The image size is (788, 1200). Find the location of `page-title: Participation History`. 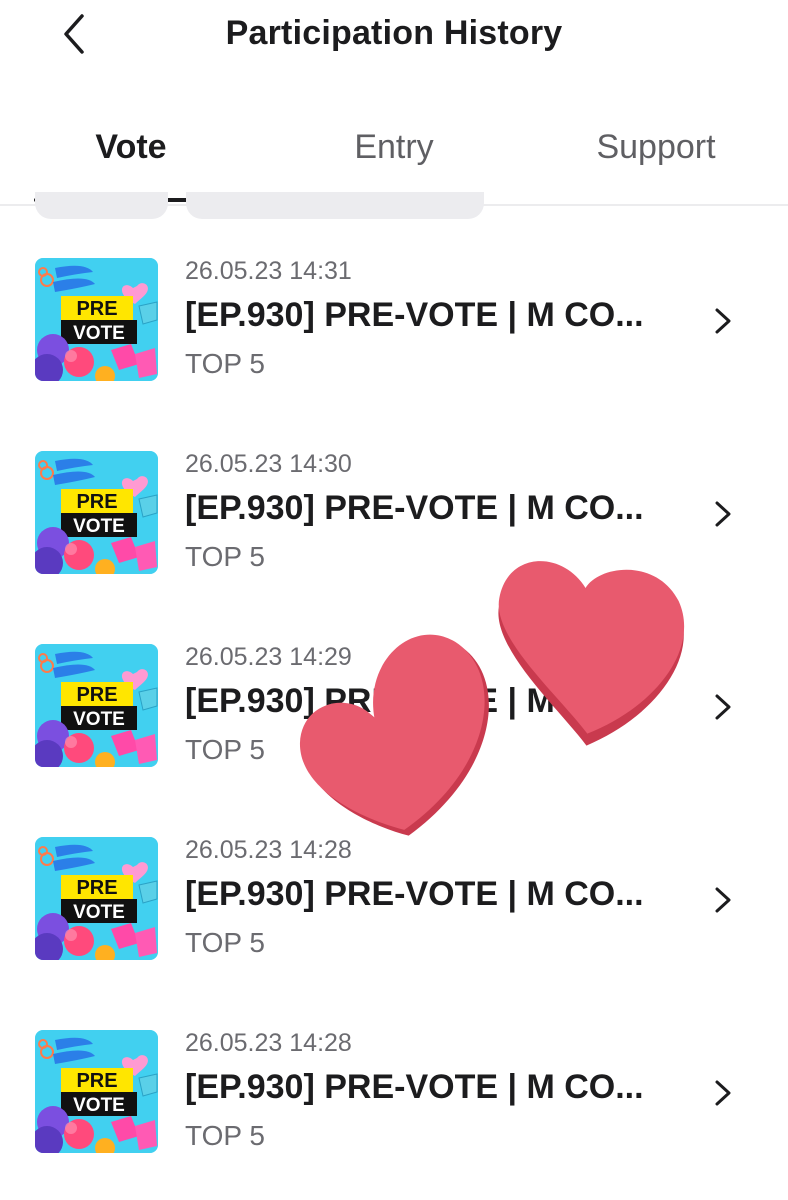

page-title: Participation History is located at coordinates (394, 33).